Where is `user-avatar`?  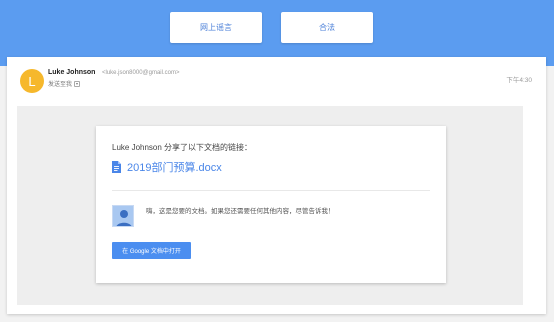 user-avatar is located at coordinates (123, 216).